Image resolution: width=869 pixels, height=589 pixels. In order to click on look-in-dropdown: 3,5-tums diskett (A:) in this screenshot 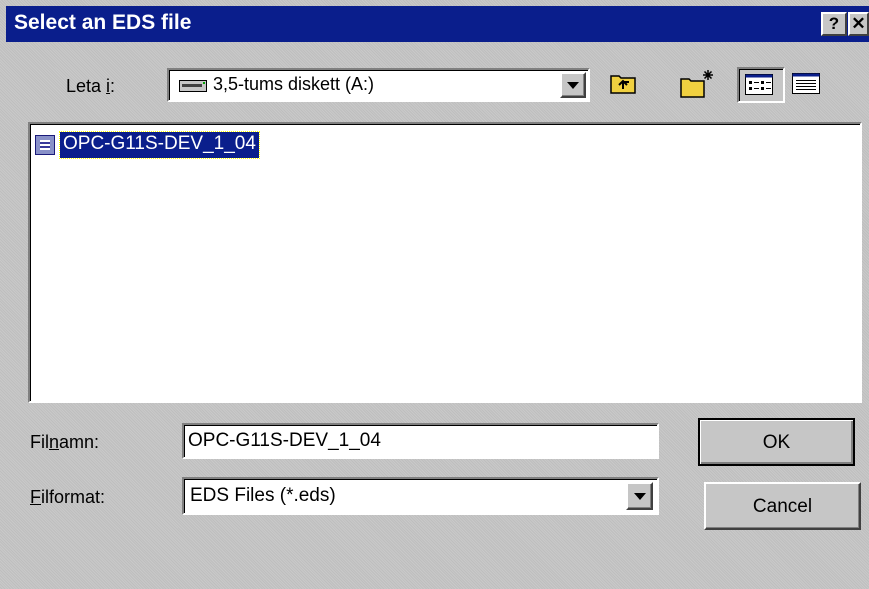, I will do `click(378, 85)`.